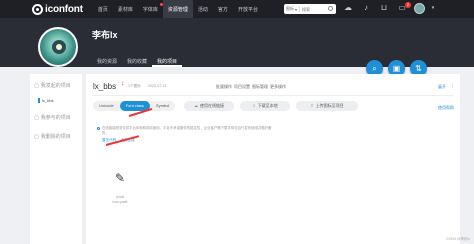 This screenshot has width=474, height=244. Describe the element at coordinates (290, 8) in the screenshot. I see `search-scope-label: 图标` at that location.